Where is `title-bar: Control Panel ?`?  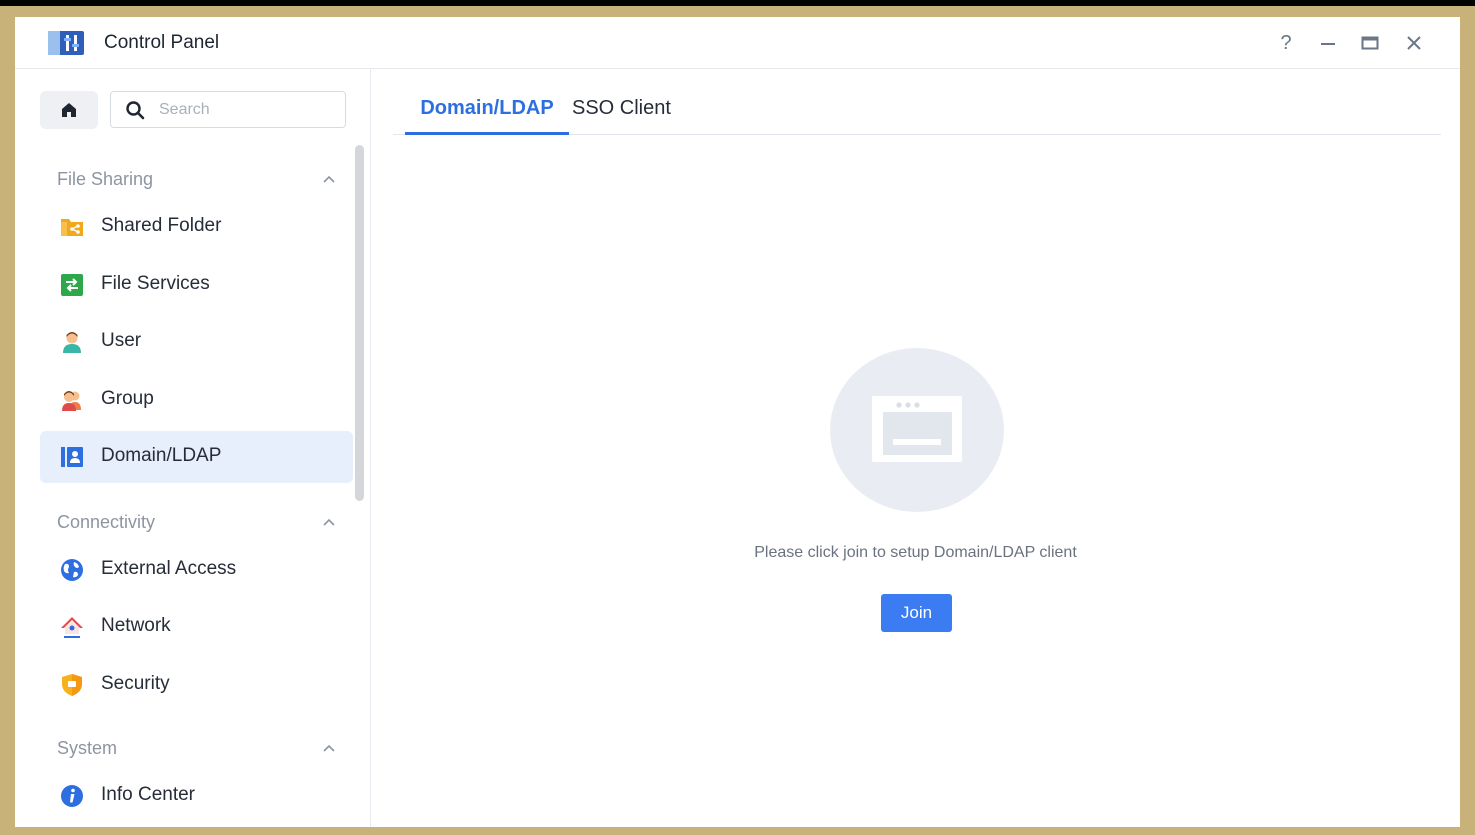 title-bar: Control Panel ? is located at coordinates (737, 43).